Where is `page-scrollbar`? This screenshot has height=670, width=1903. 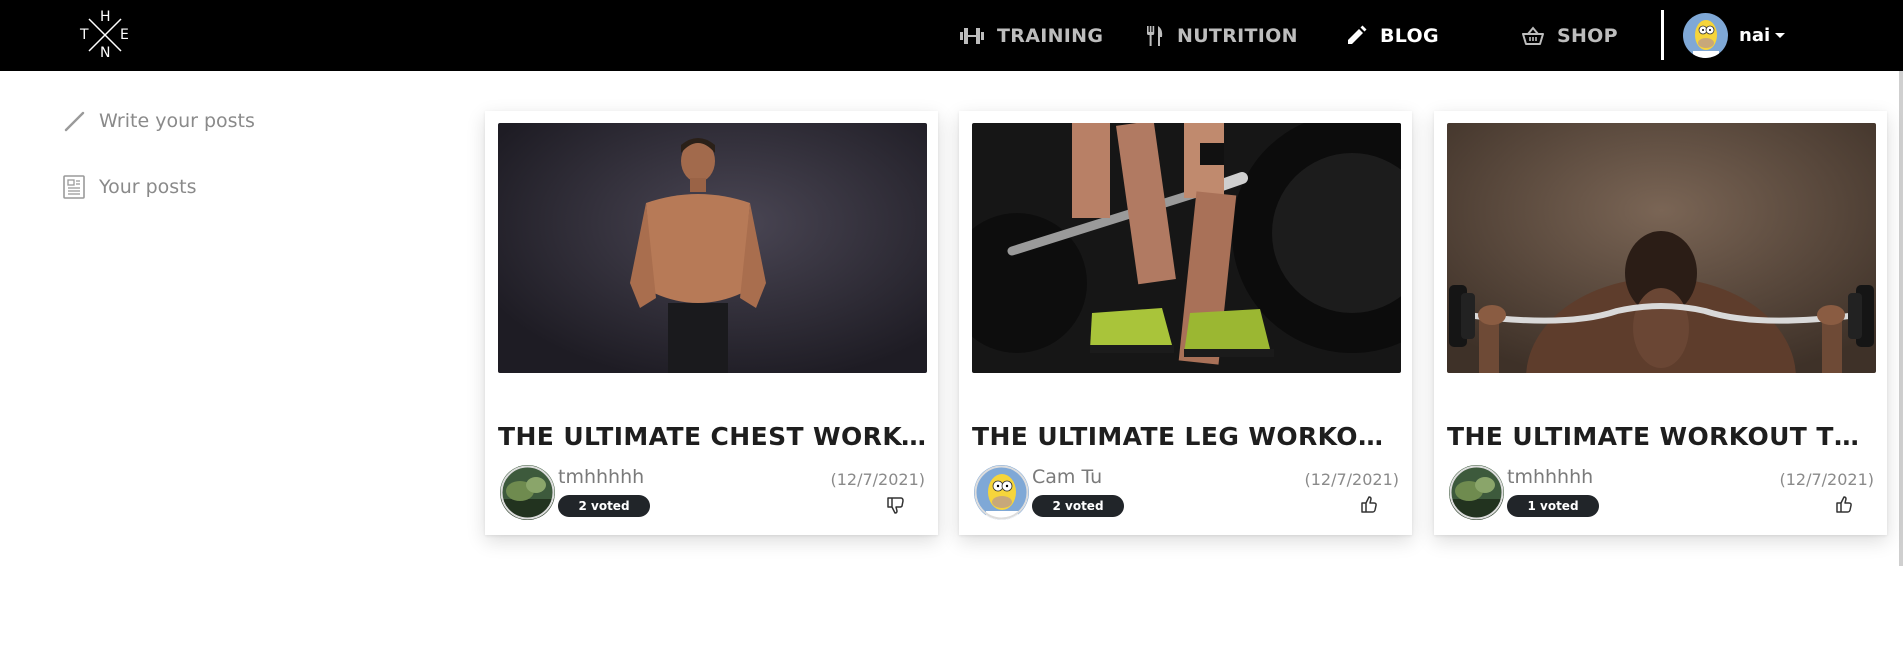 page-scrollbar is located at coordinates (1901, 318).